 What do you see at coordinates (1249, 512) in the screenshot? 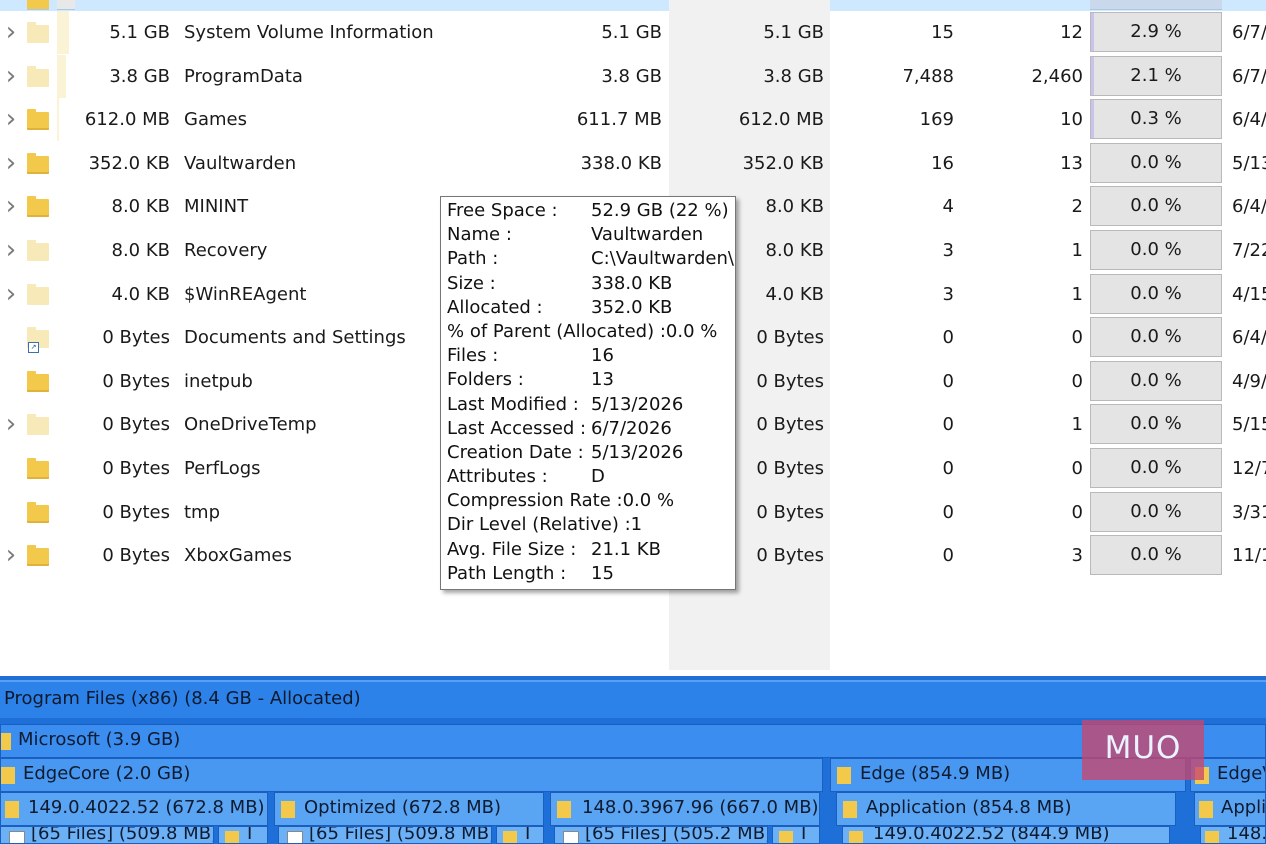
I see `last-modified-value: 3/31` at bounding box center [1249, 512].